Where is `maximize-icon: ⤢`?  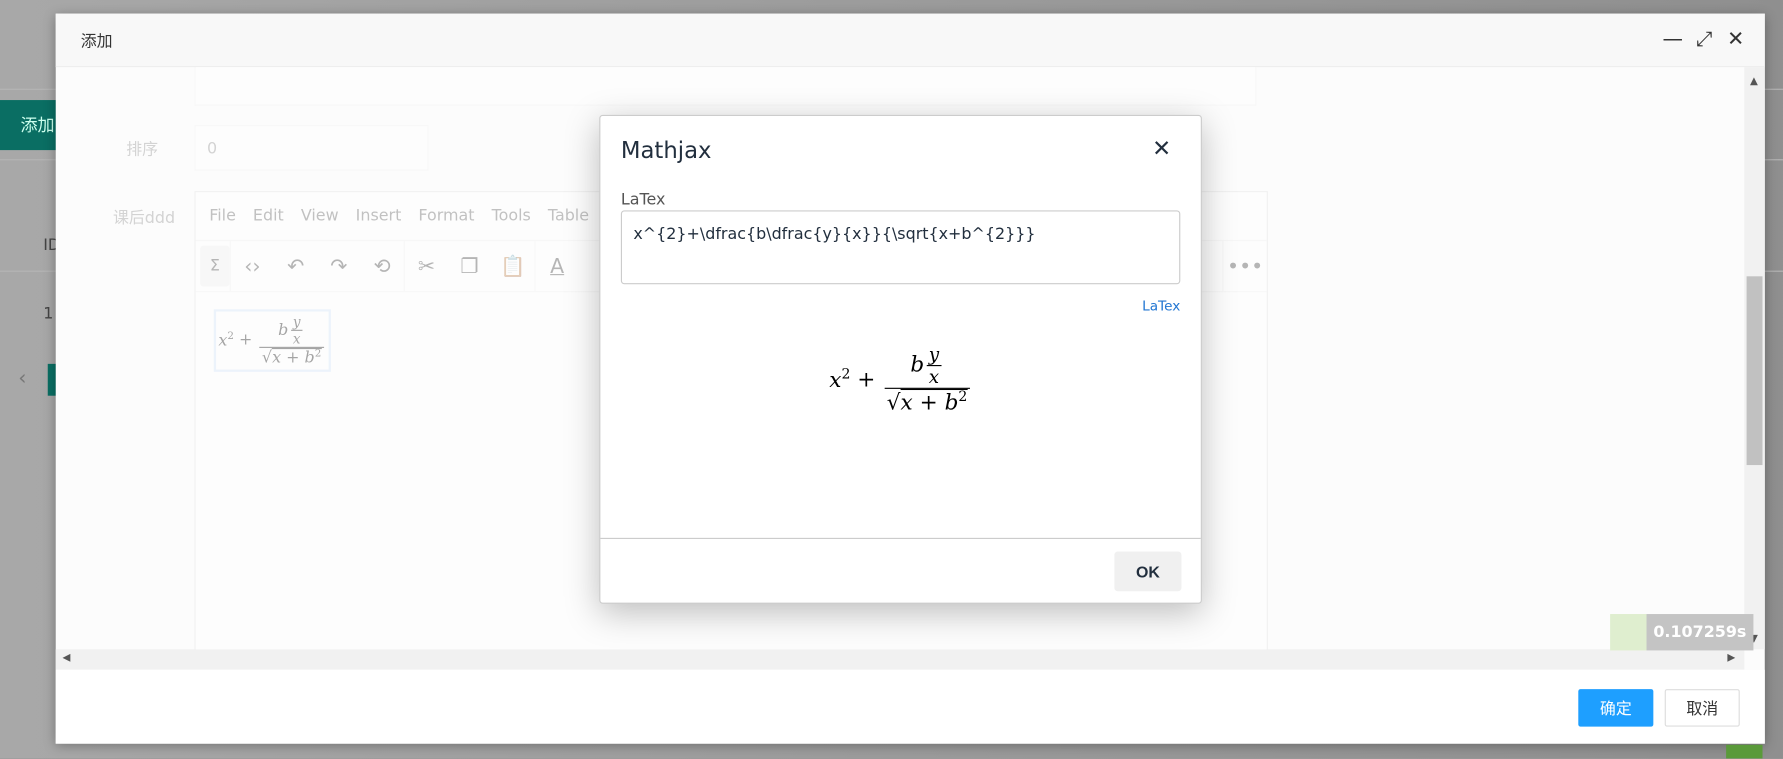
maximize-icon: ⤢ is located at coordinates (1704, 39).